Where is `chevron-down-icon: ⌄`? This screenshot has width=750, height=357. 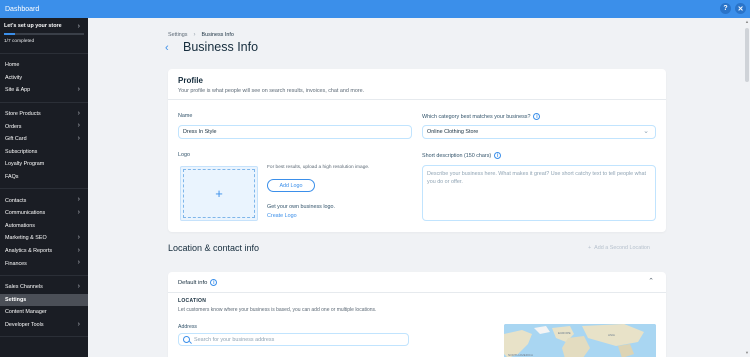 chevron-down-icon: ⌄ is located at coordinates (646, 131).